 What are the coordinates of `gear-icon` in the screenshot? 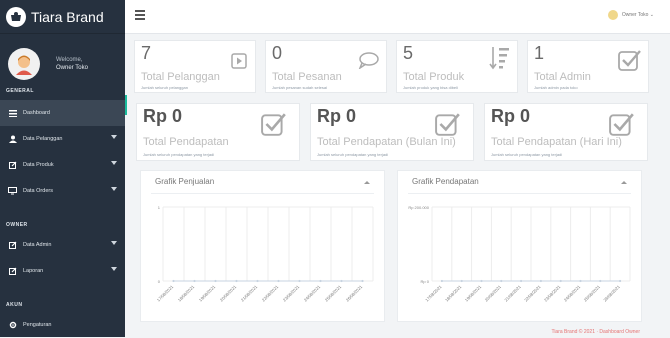 It's located at (12, 325).